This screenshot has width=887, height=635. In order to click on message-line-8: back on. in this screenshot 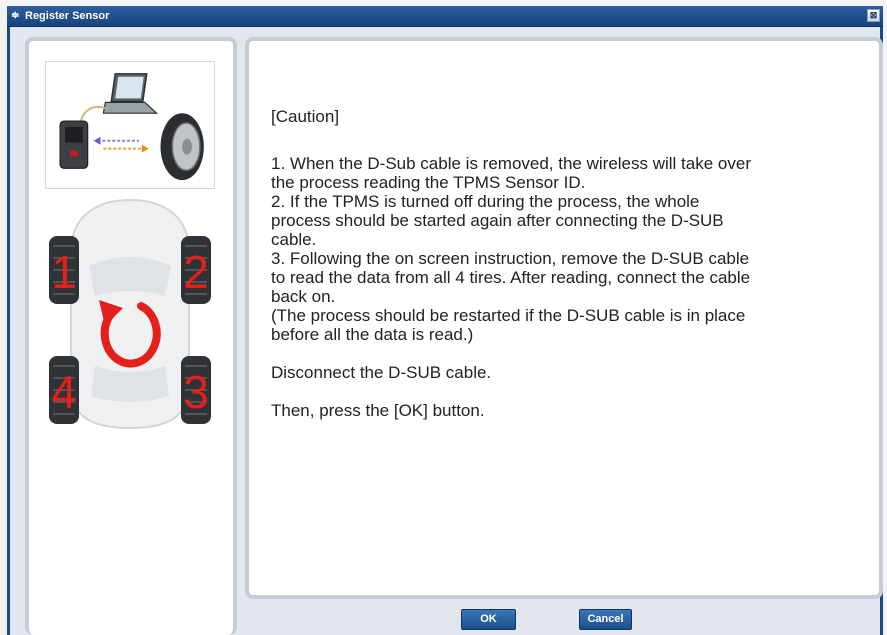, I will do `click(303, 296)`.